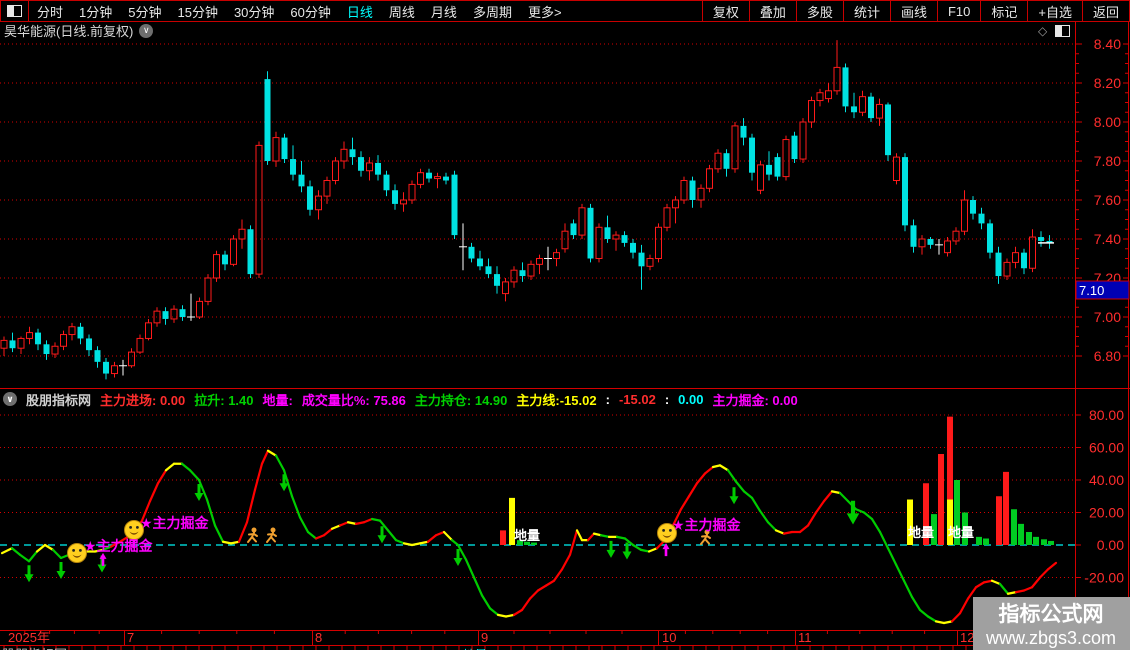  I want to click on price-tick-label: 7.00, so click(1107, 317).